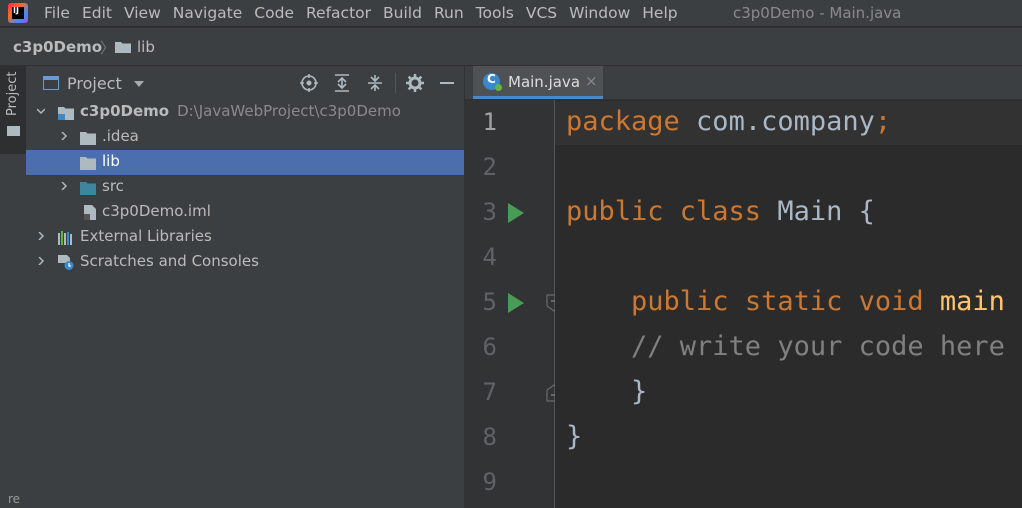 This screenshot has width=1022, height=508. I want to click on menu-navigate: Navigate, so click(208, 13).